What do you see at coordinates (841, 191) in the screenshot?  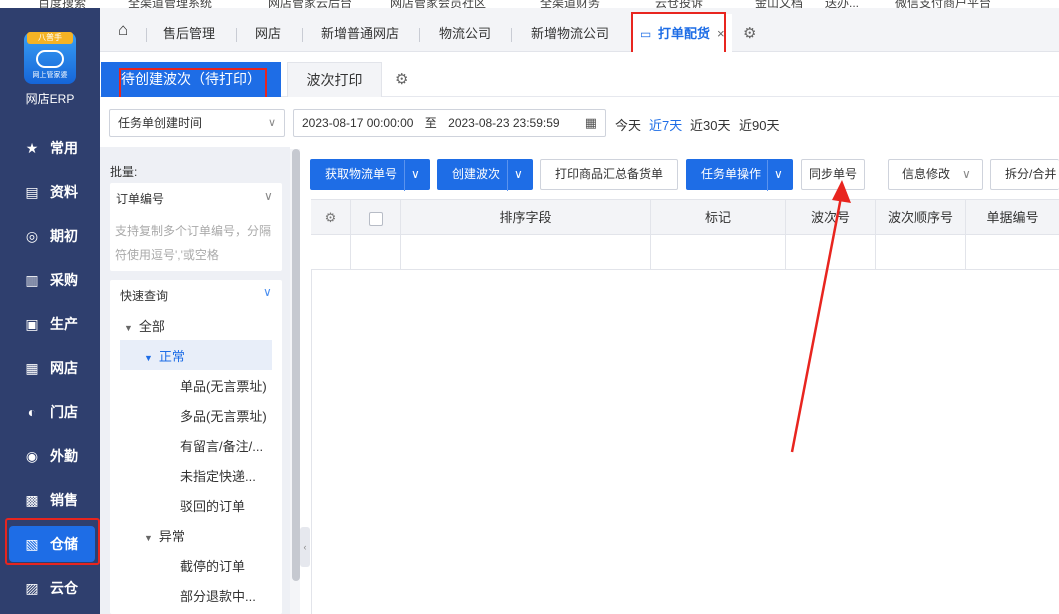 I see `annotation-arrow-head` at bounding box center [841, 191].